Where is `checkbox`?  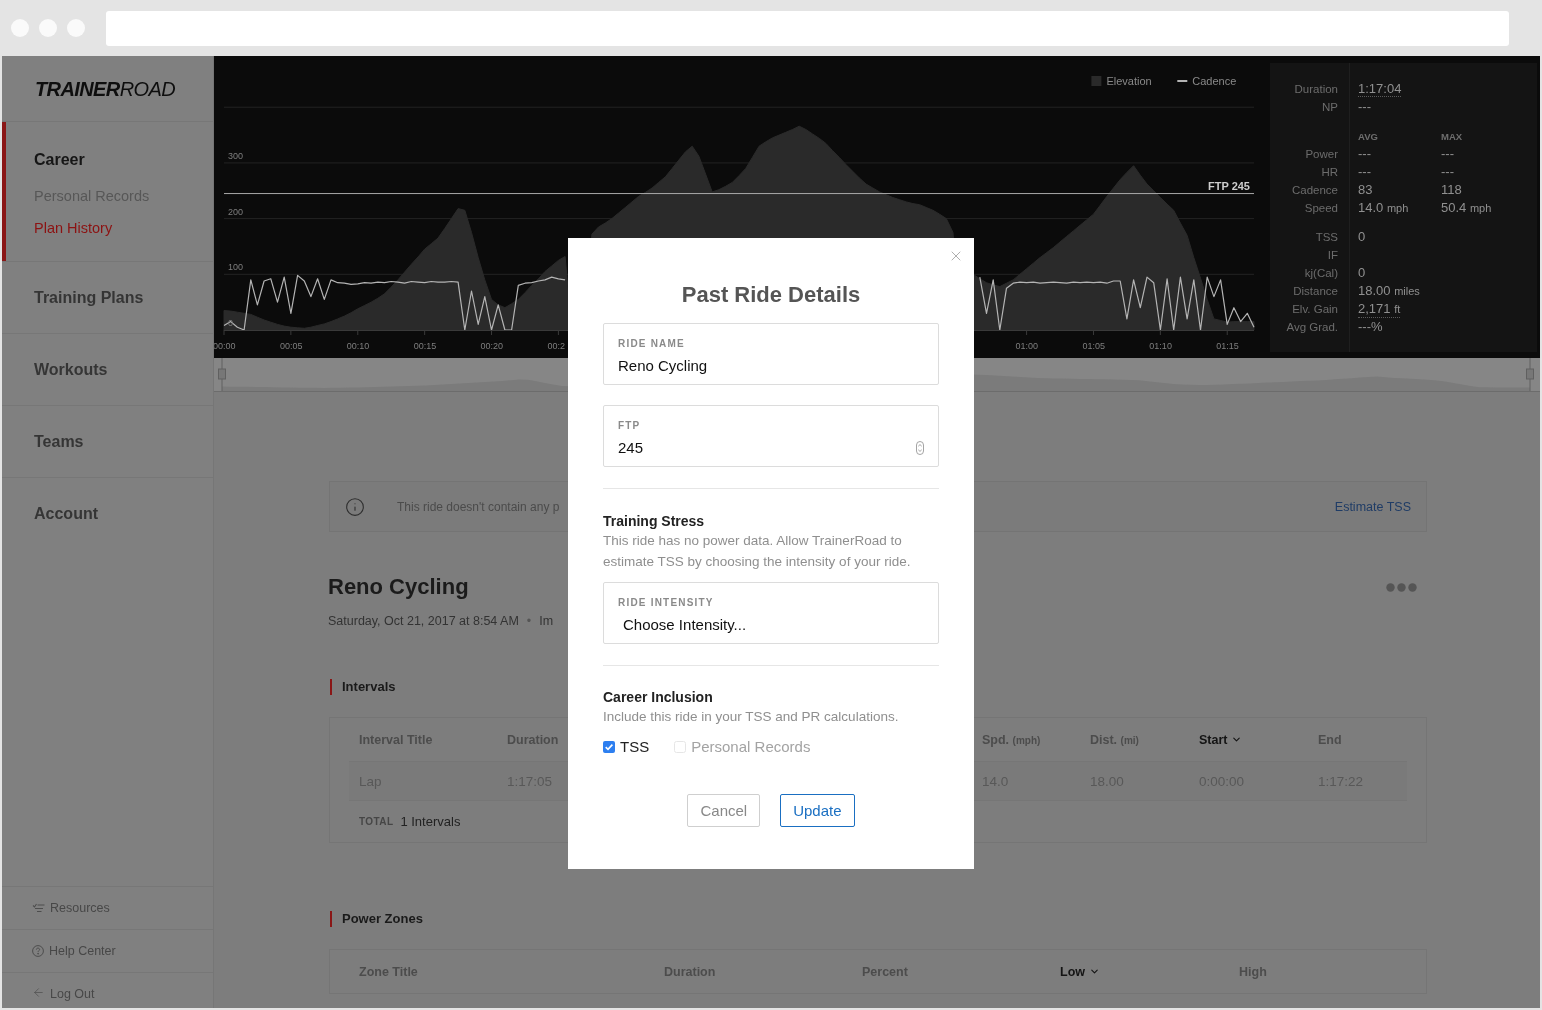
checkbox is located at coordinates (609, 747).